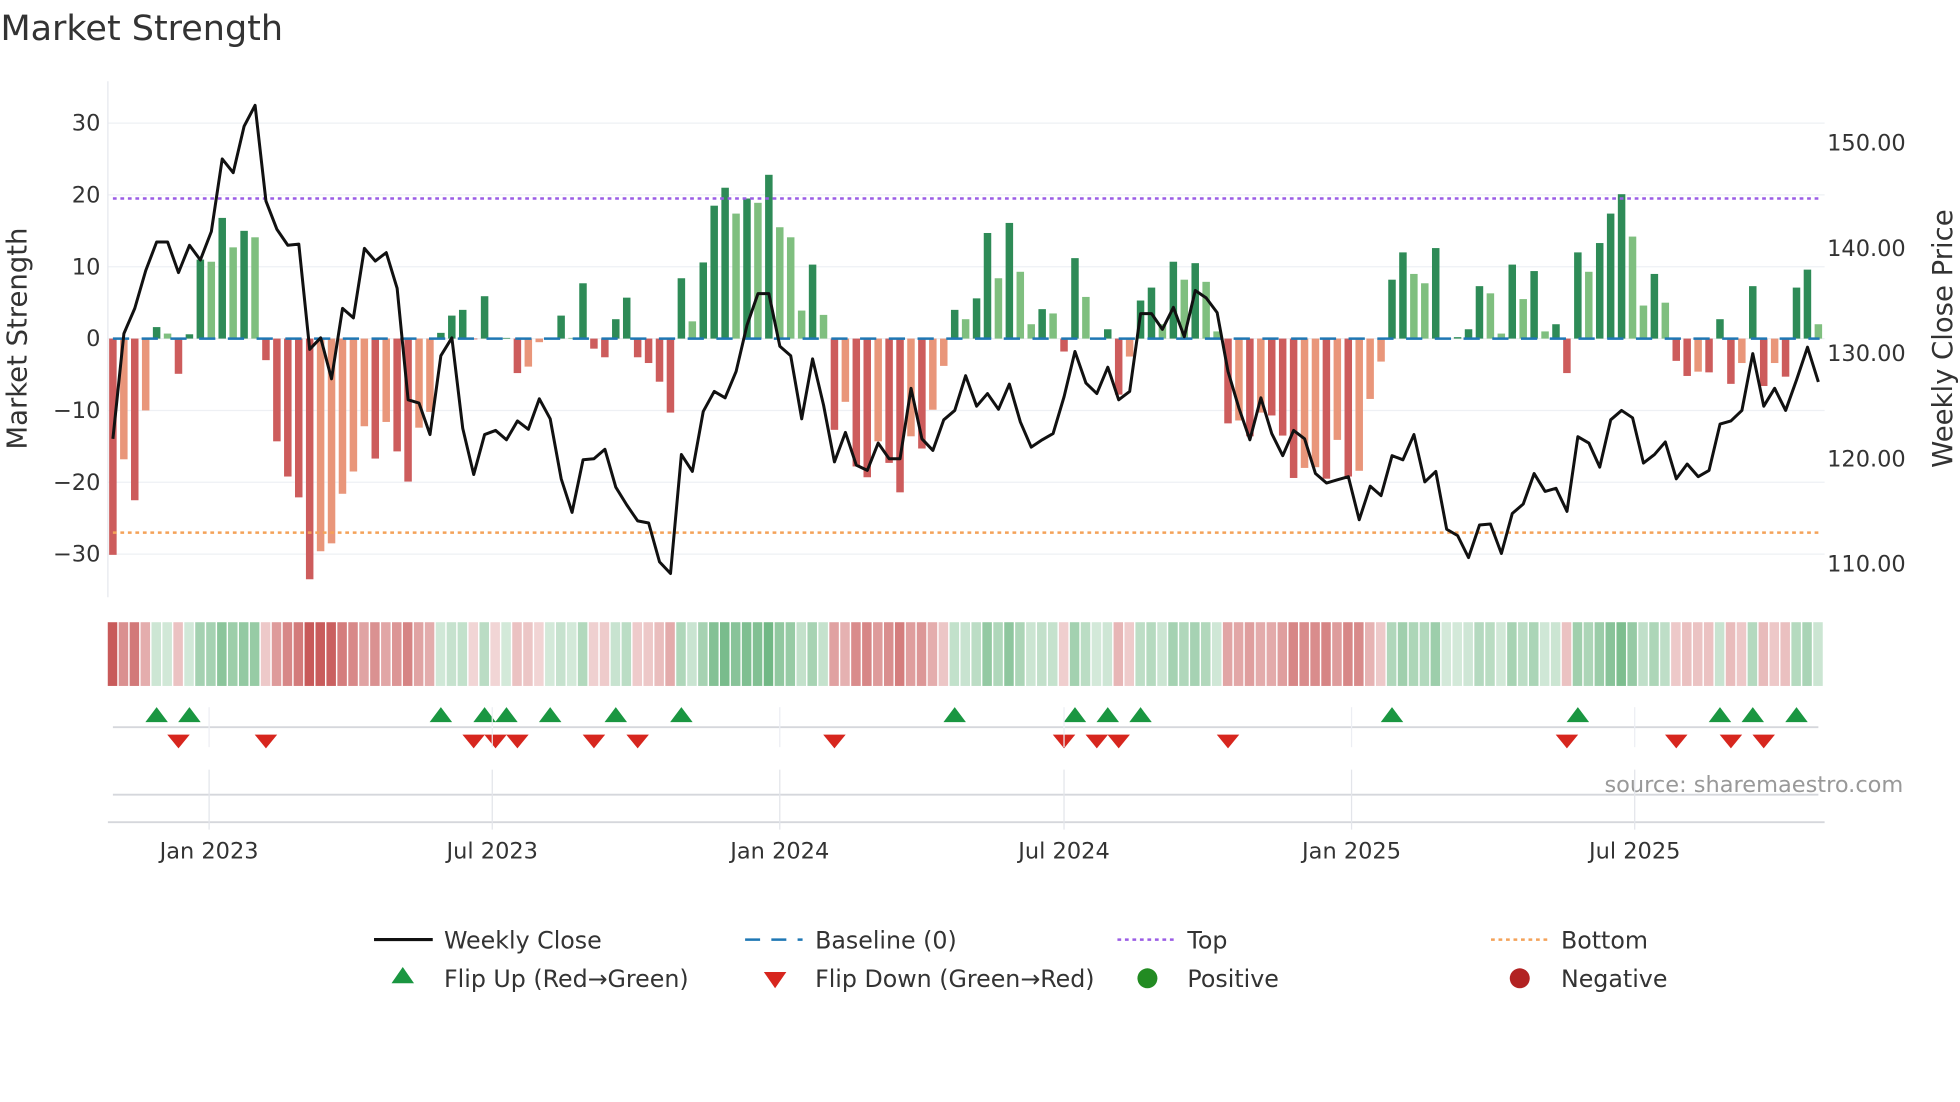 Image resolution: width=1960 pixels, height=1102 pixels. Describe the element at coordinates (93, 339) in the screenshot. I see `y-tick-label: 0` at that location.